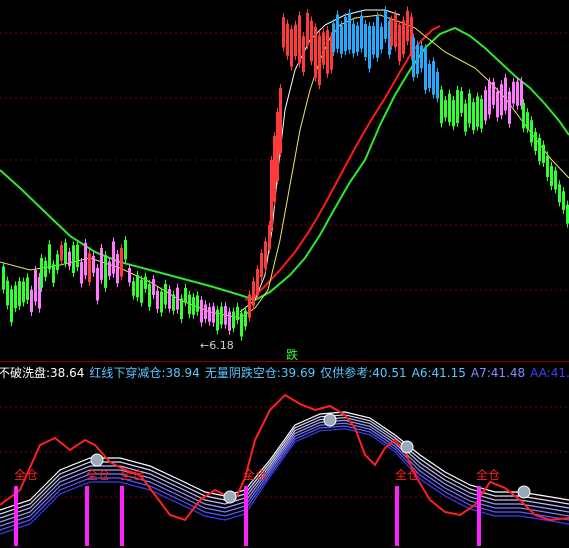  What do you see at coordinates (242, 373) in the screenshot?
I see `indicator-label: 无量阴跌空仓:` at bounding box center [242, 373].